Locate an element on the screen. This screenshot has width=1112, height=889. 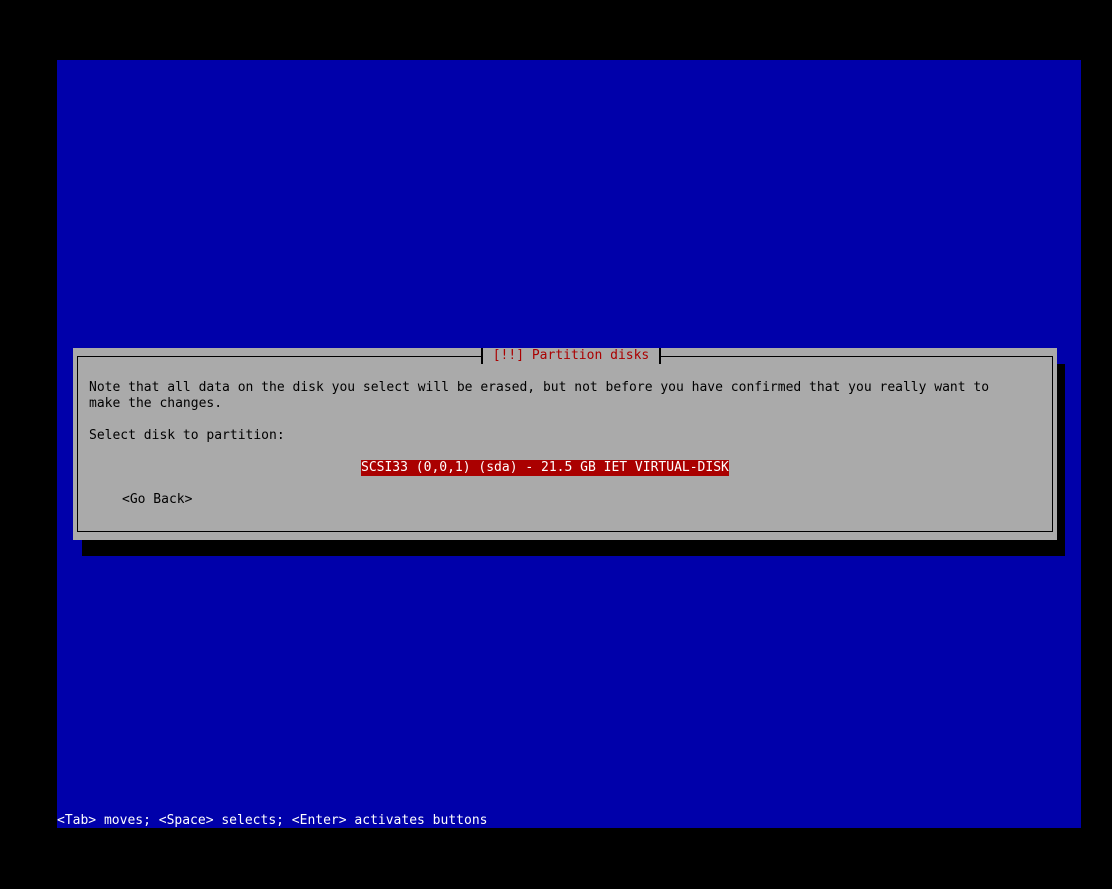
dialog-title-bar: [!!] Partition disks is located at coordinates (565, 356).